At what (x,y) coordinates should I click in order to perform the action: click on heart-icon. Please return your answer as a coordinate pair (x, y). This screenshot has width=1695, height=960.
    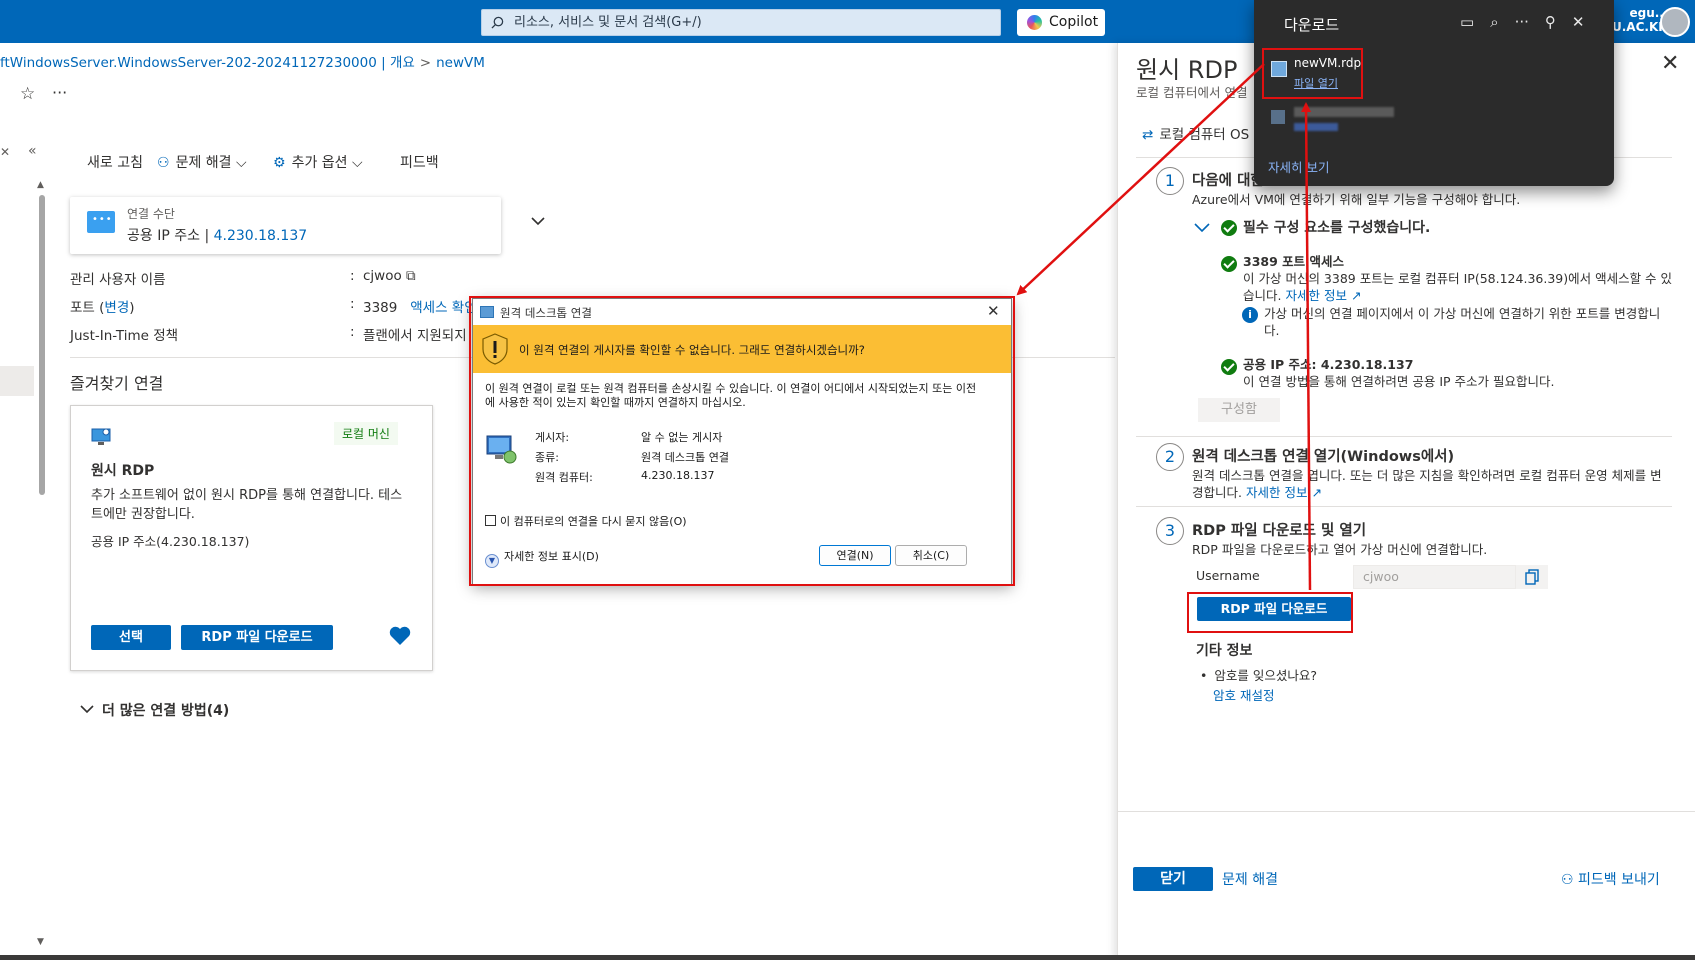
    Looking at the image, I should click on (400, 636).